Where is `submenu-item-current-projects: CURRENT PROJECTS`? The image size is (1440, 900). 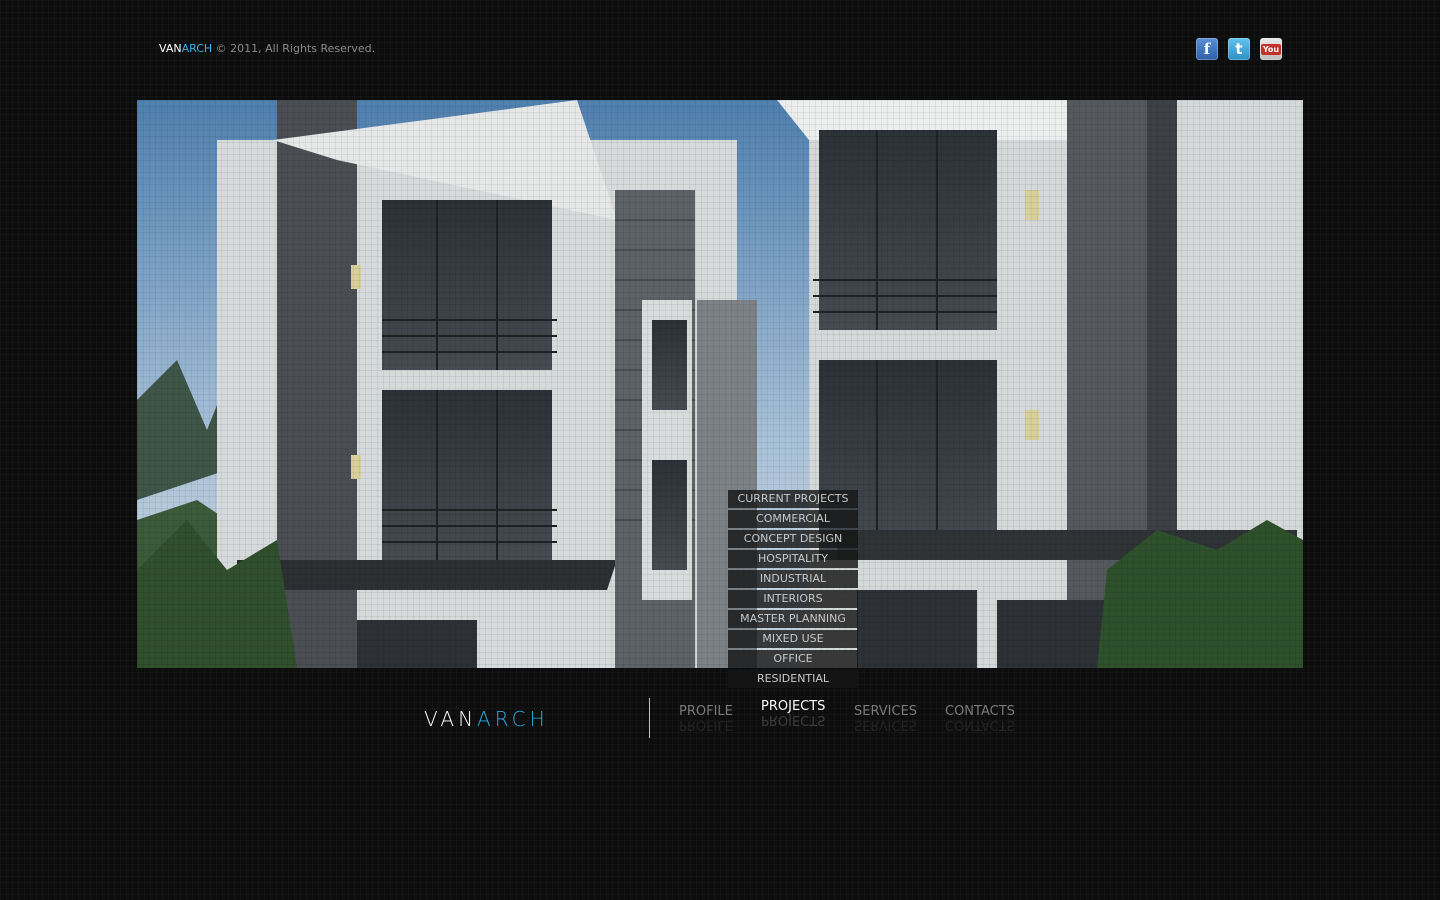 submenu-item-current-projects: CURRENT PROJECTS is located at coordinates (793, 499).